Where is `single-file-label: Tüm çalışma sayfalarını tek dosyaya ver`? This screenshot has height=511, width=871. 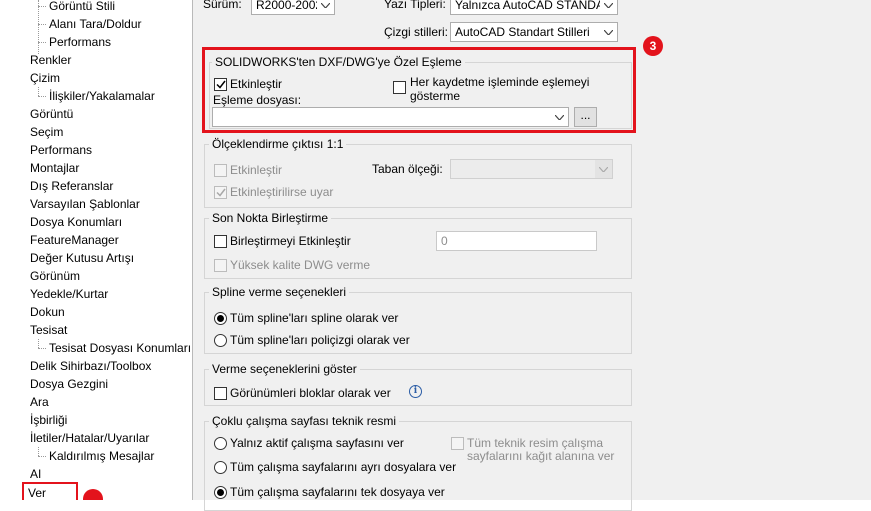 single-file-label: Tüm çalışma sayfalarını tek dosyaya ver is located at coordinates (337, 492).